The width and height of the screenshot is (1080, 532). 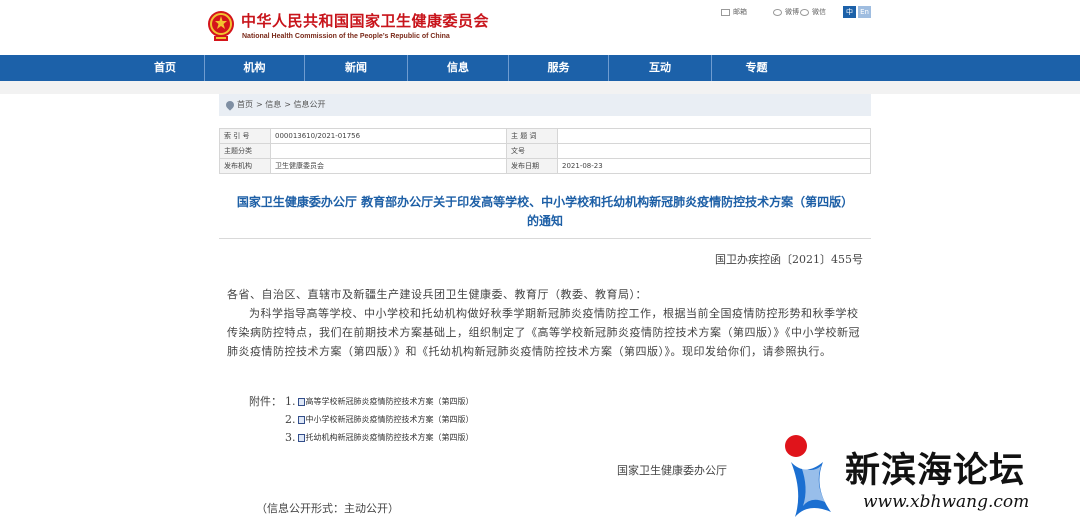 What do you see at coordinates (672, 470) in the screenshot?
I see `document-signer: 国家卫生健康委办公厅` at bounding box center [672, 470].